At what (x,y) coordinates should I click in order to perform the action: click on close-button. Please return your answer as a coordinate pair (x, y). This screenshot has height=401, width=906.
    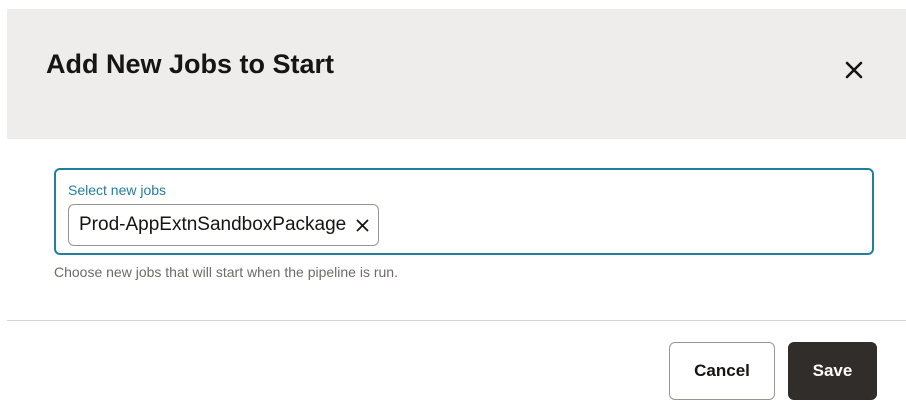
    Looking at the image, I should click on (854, 70).